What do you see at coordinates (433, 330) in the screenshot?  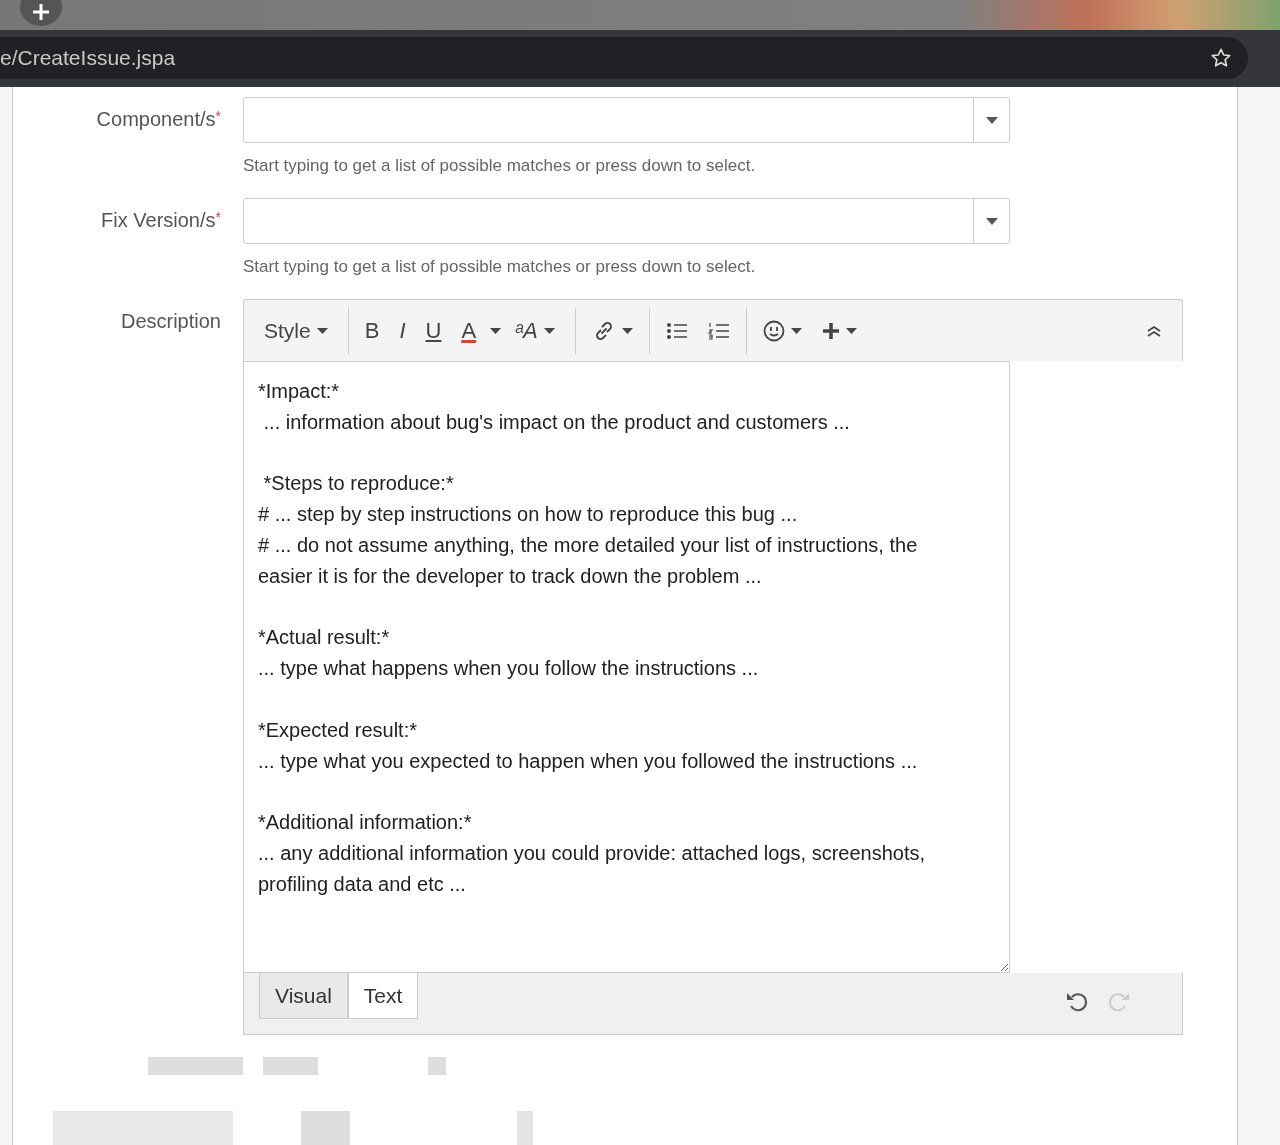 I see `underline-button: U` at bounding box center [433, 330].